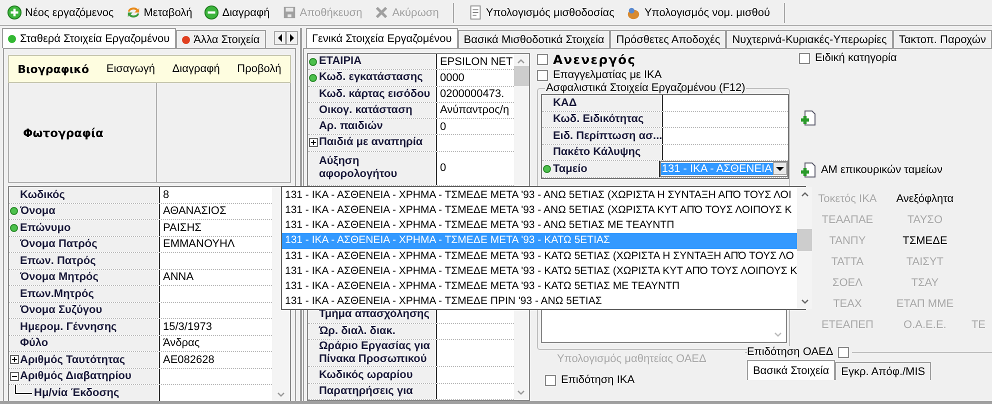 The width and height of the screenshot is (992, 404). What do you see at coordinates (58, 260) in the screenshot?
I see `field-label: Επων. Πατρός` at bounding box center [58, 260].